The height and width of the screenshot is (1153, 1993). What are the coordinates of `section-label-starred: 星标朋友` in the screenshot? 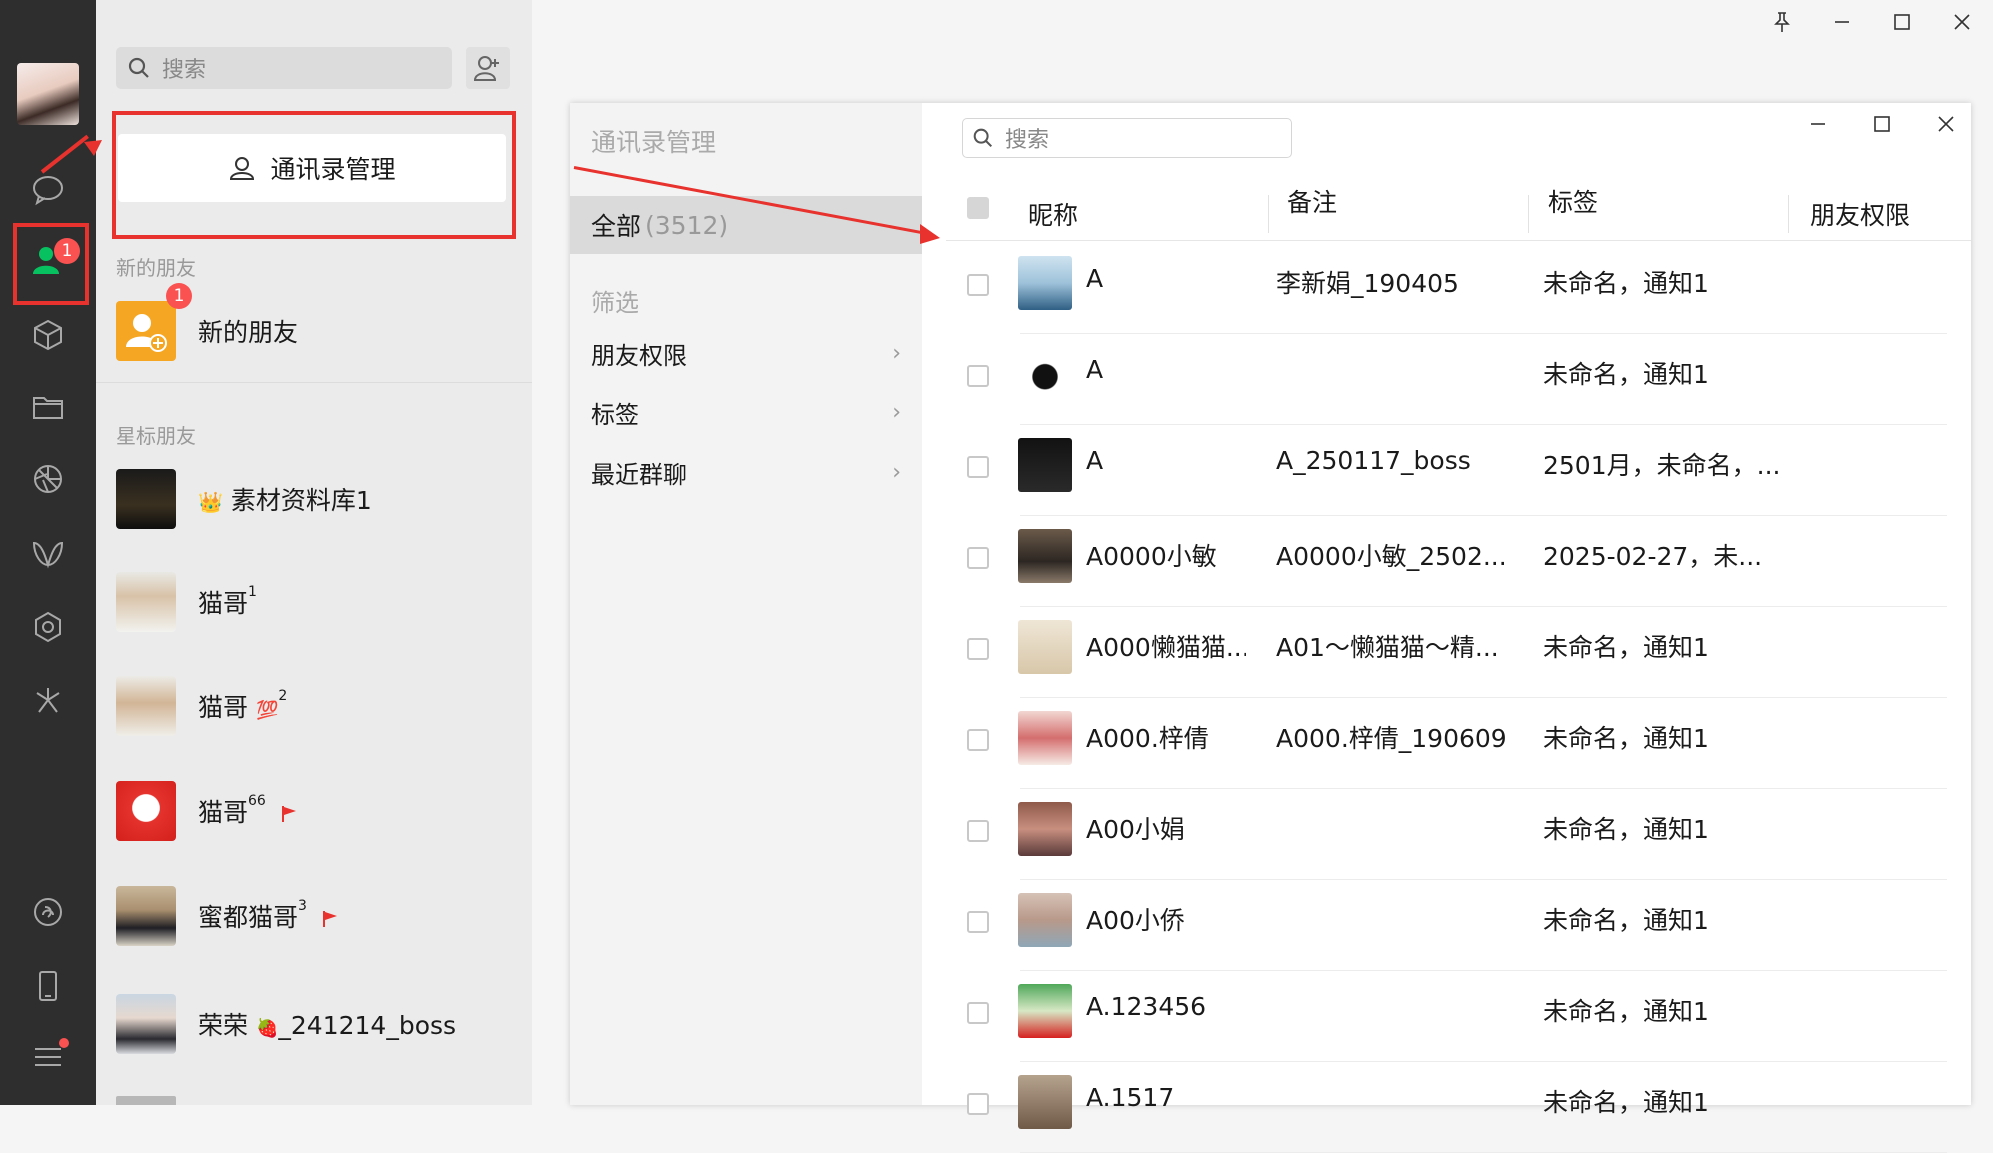 It's located at (156, 436).